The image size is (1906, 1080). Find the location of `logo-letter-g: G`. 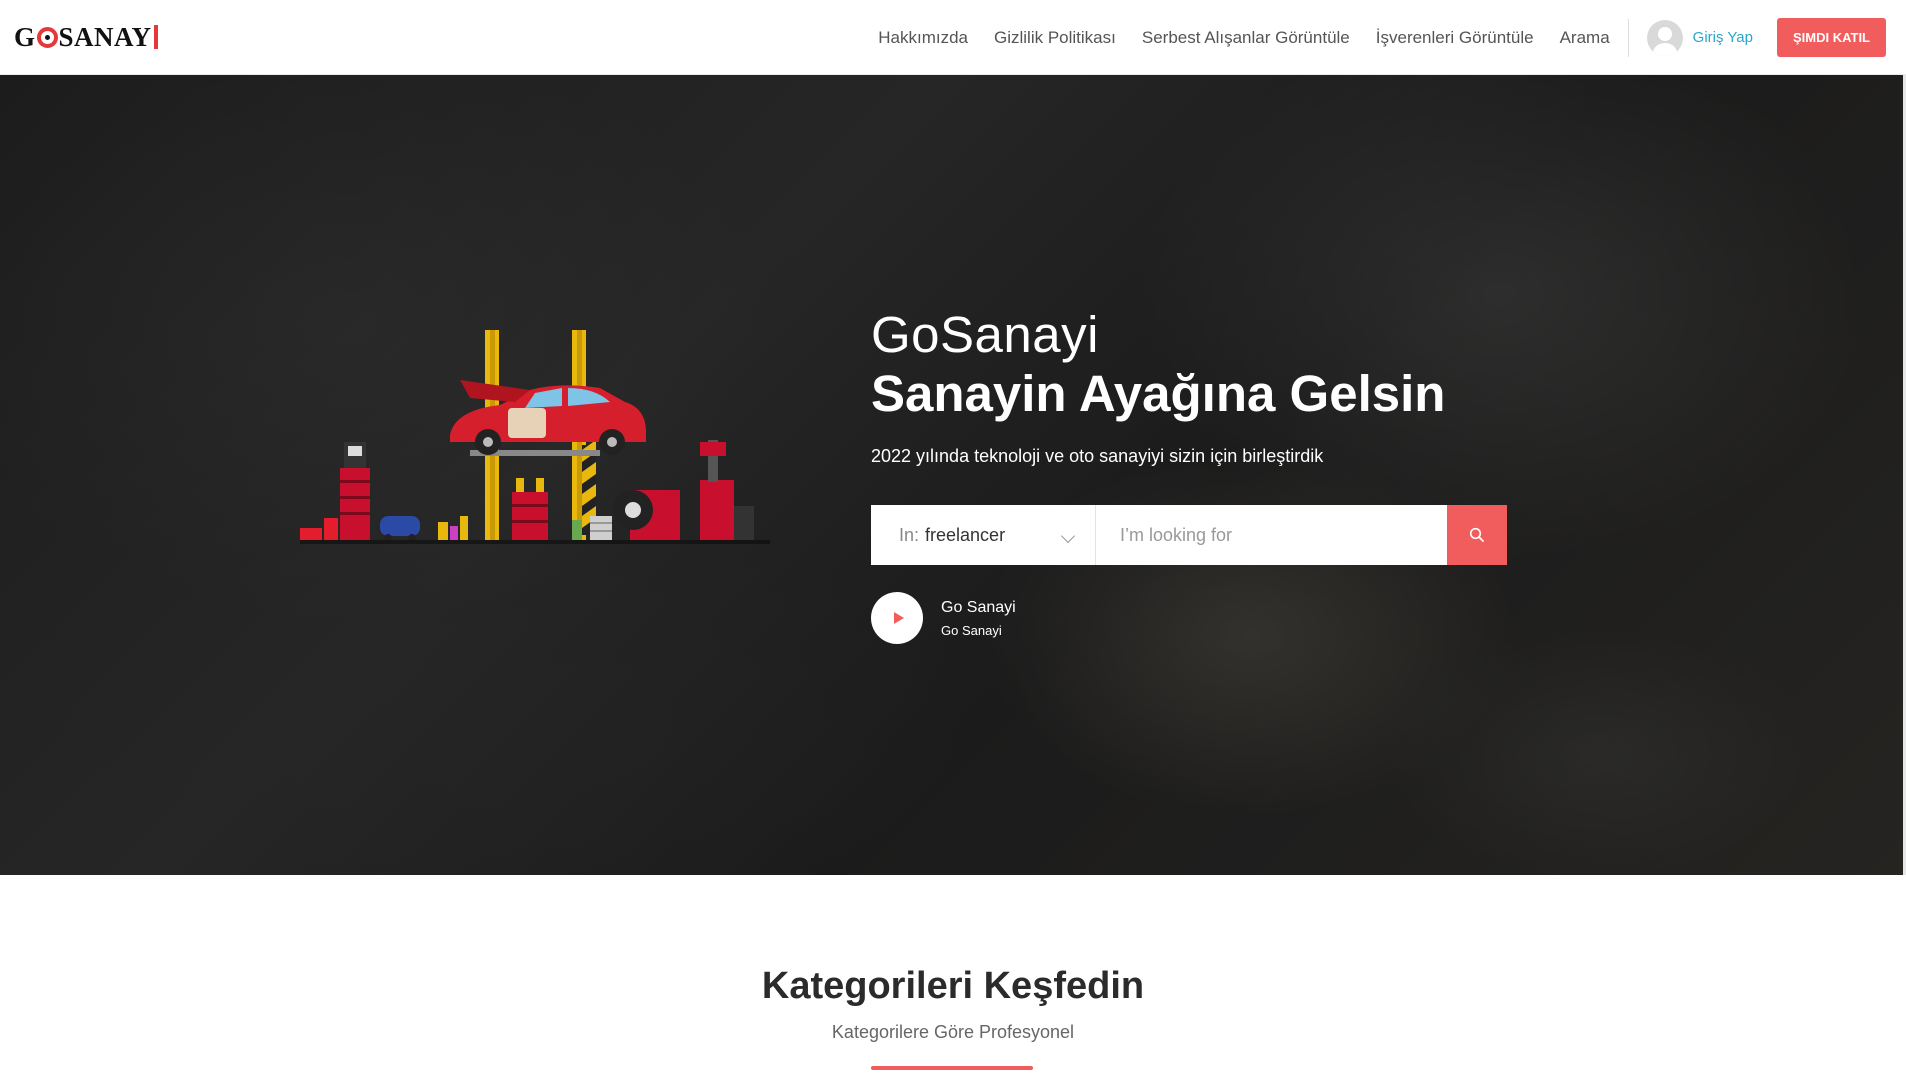

logo-letter-g: G is located at coordinates (25, 36).